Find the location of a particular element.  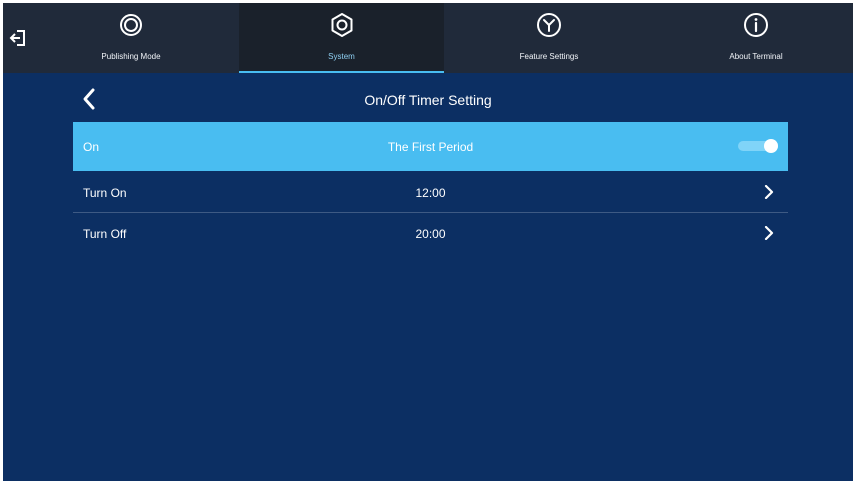

turn-on-row: Turn On 12:00 is located at coordinates (430, 192).